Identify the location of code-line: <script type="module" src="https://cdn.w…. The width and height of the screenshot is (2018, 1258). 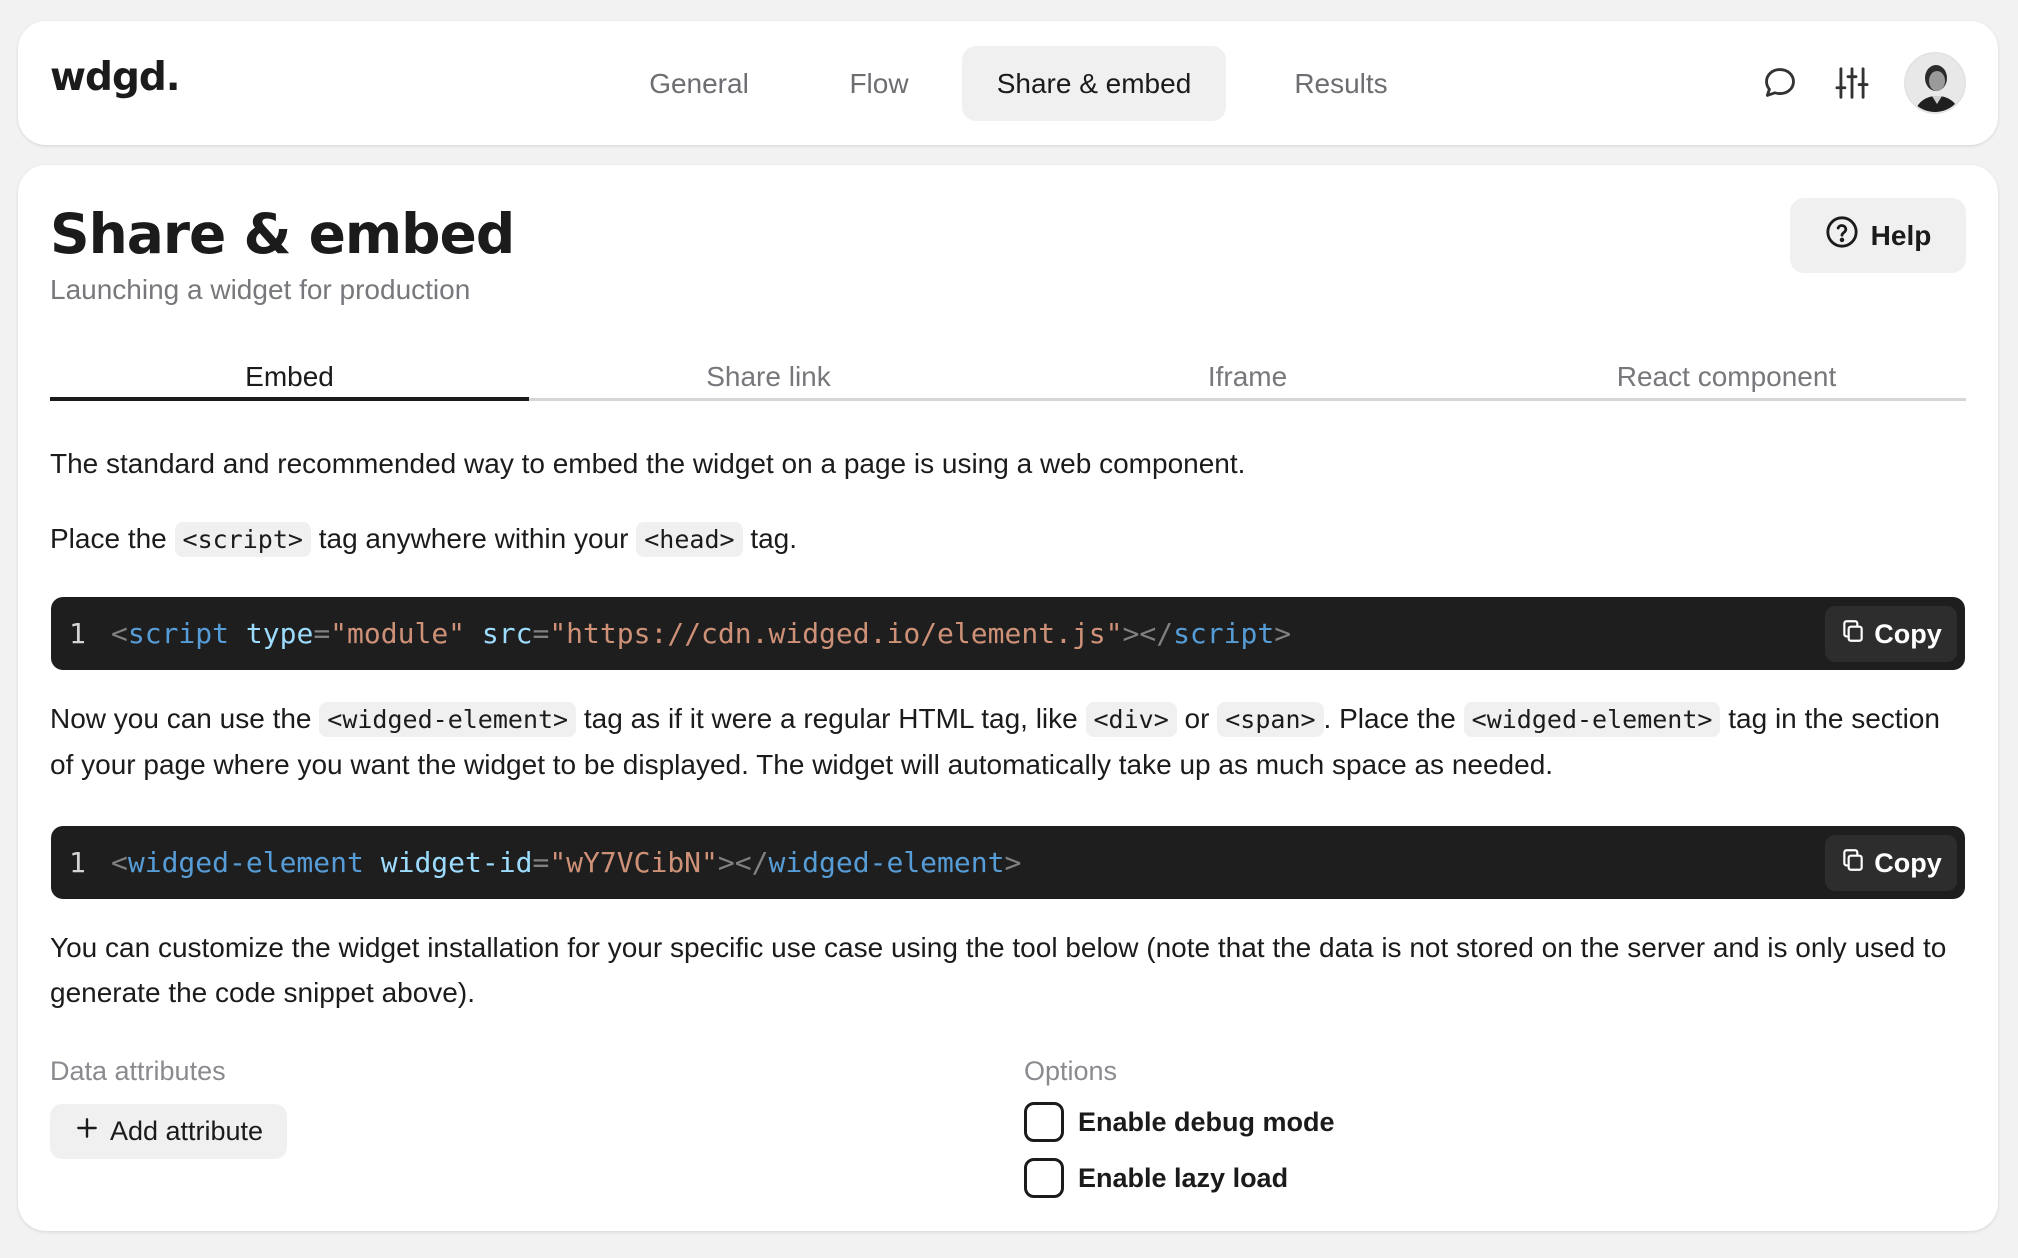
(701, 633).